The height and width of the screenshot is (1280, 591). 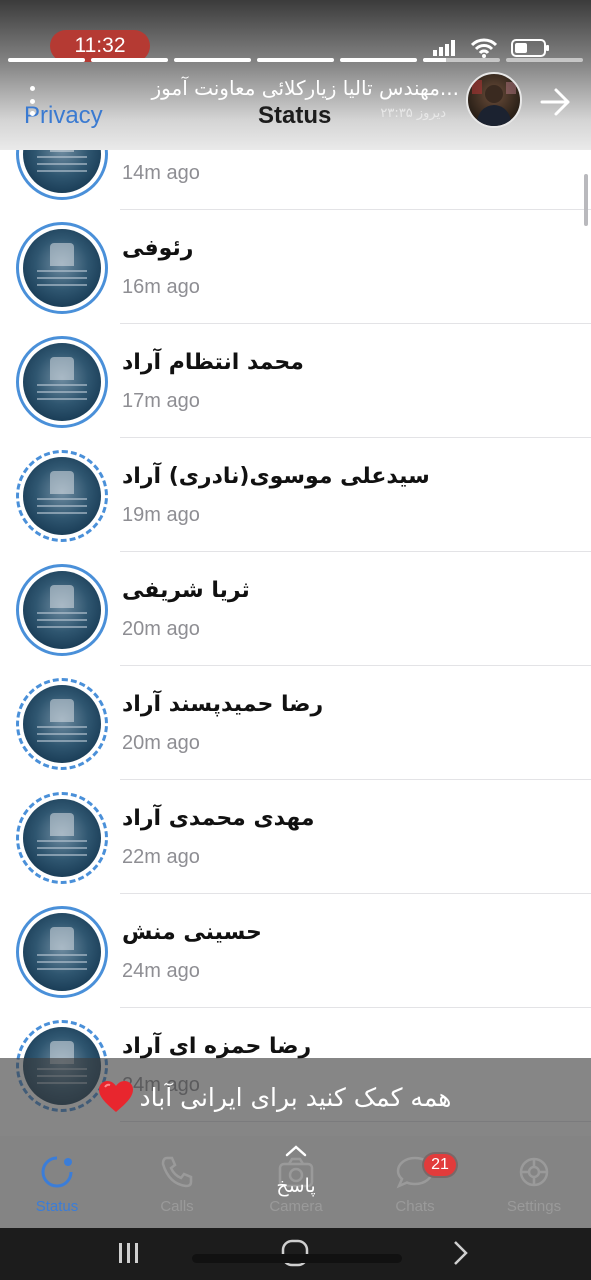 I want to click on gesture-handle, so click(x=297, y=1258).